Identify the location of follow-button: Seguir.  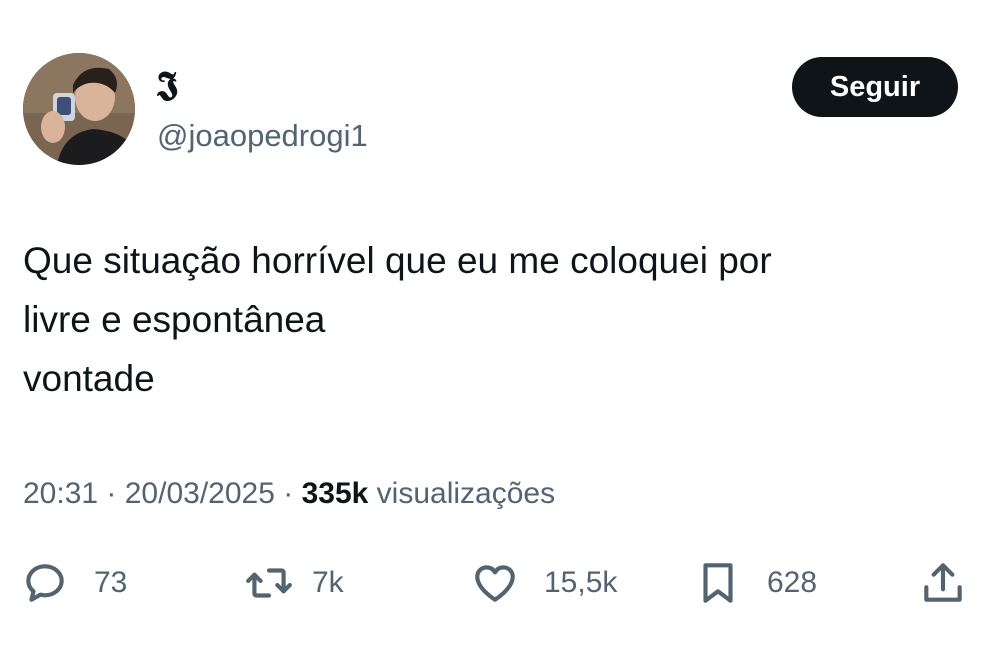
(875, 87).